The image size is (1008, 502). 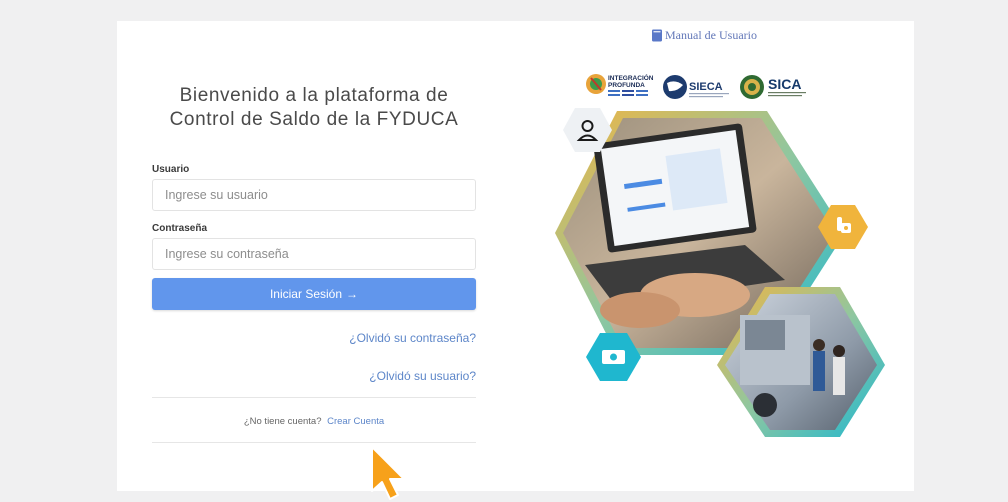 What do you see at coordinates (355, 421) in the screenshot?
I see `create-account-link: Crear Cuenta` at bounding box center [355, 421].